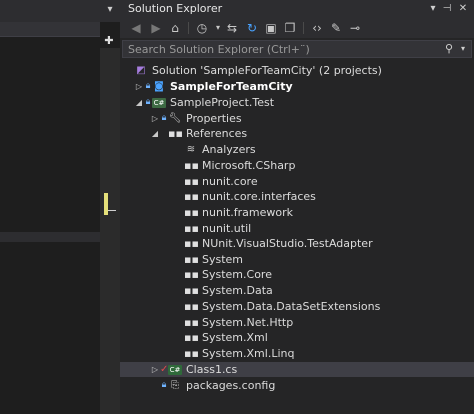 The image size is (474, 414). Describe the element at coordinates (336, 28) in the screenshot. I see `properties-icon: ✎` at that location.